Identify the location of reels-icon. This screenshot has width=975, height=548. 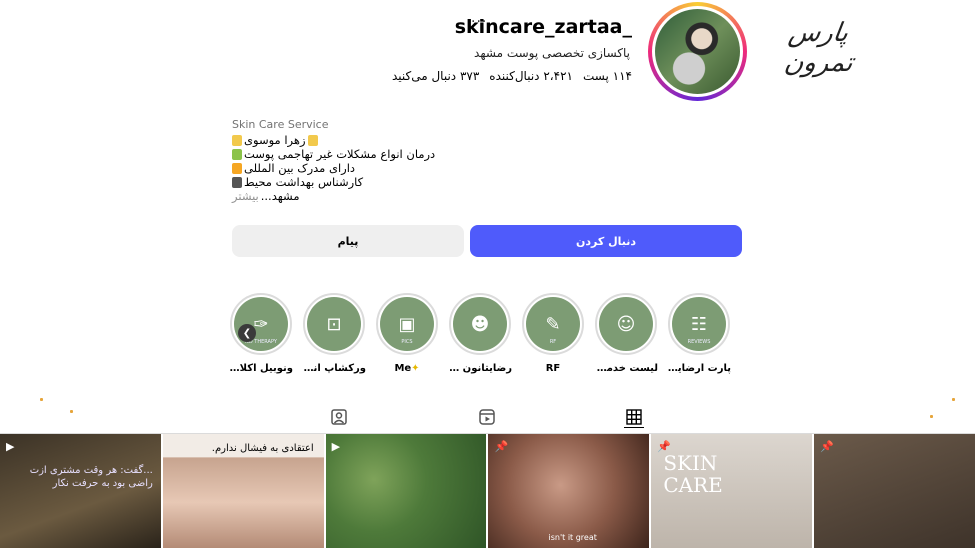
(487, 417).